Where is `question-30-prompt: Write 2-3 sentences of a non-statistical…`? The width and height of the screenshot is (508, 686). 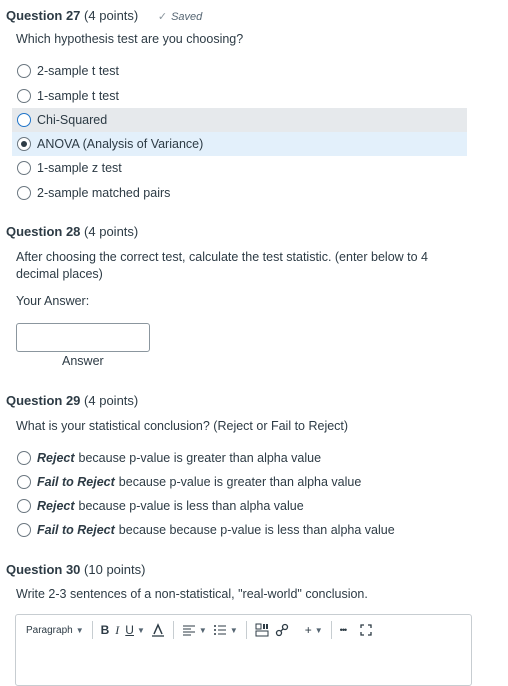 question-30-prompt: Write 2-3 sentences of a non-statistical… is located at coordinates (192, 594).